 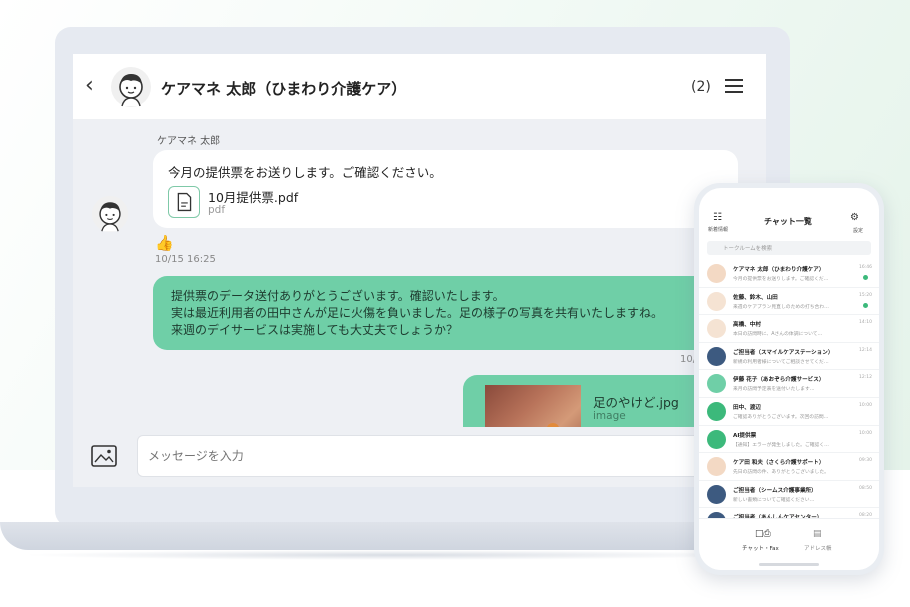 I want to click on settings-label: 設定, so click(x=858, y=230).